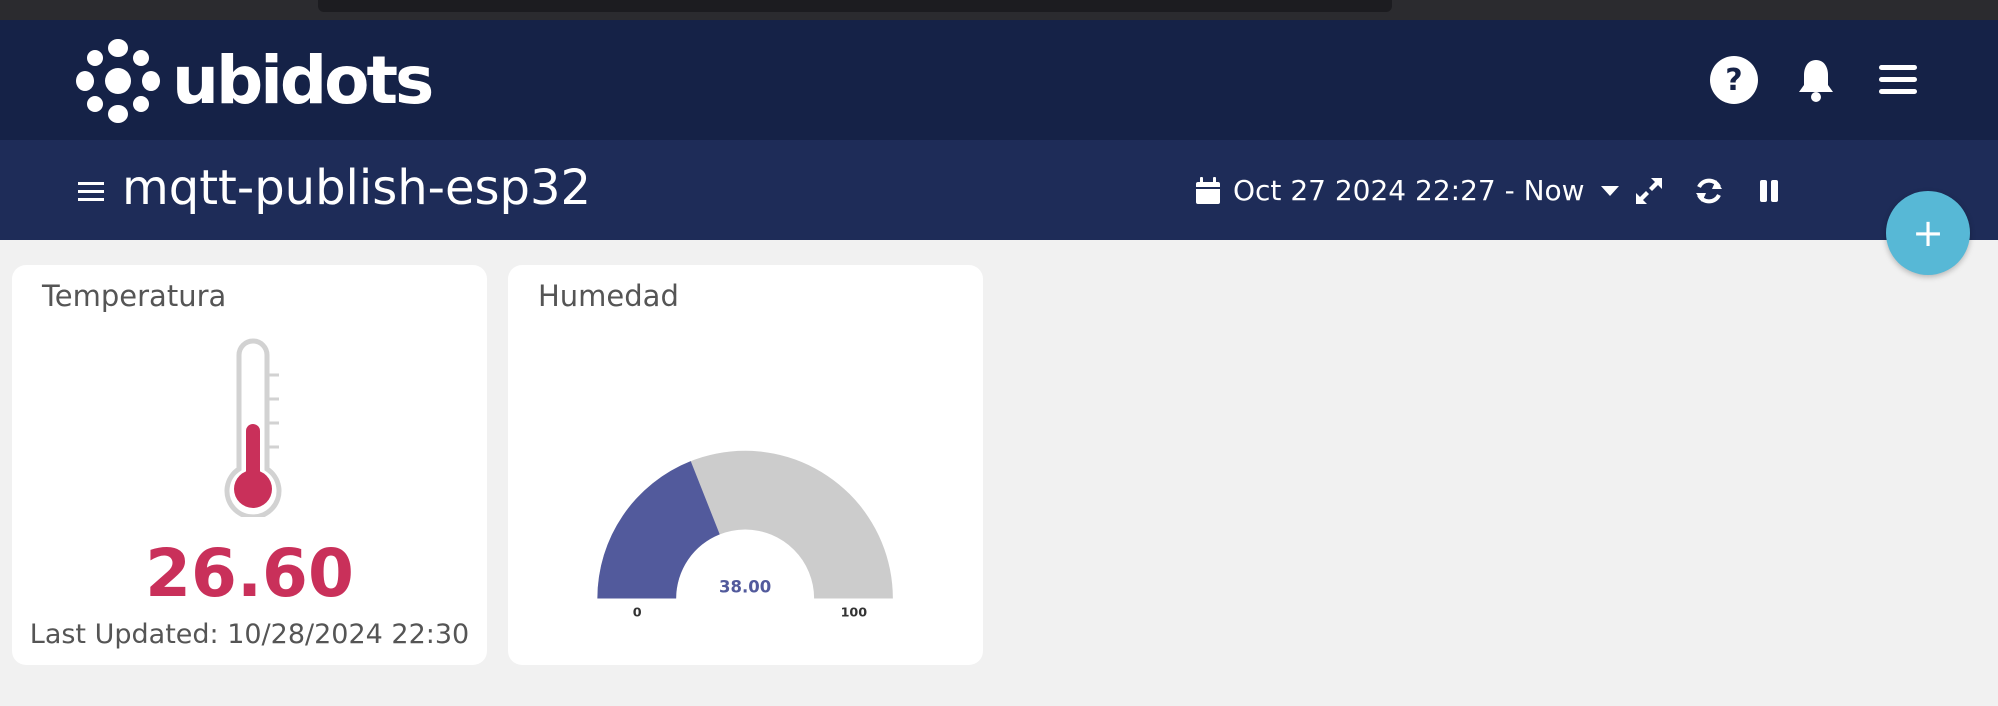  I want to click on last-updated-text: Last Updated: 10/28/2024 22:30, so click(249, 634).